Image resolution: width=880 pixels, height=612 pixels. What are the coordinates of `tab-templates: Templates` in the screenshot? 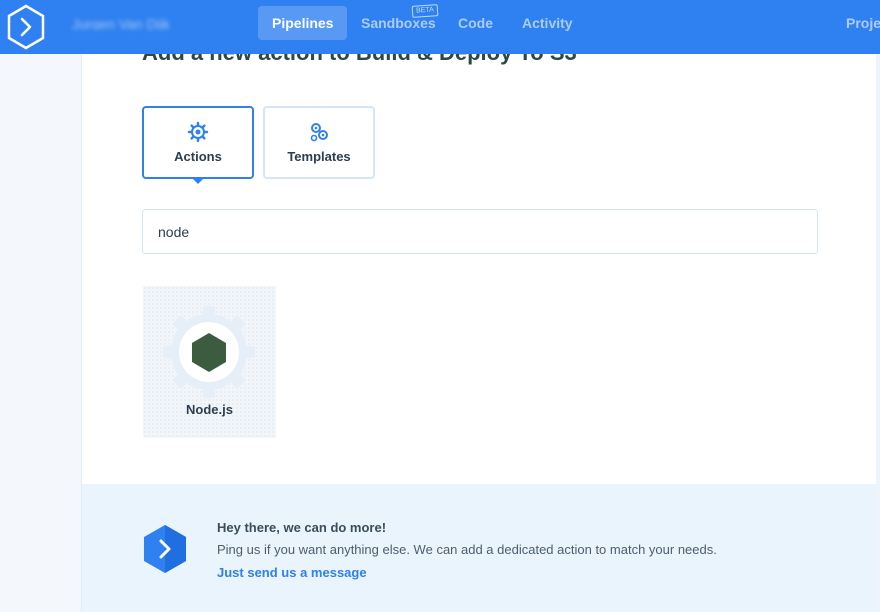 It's located at (319, 142).